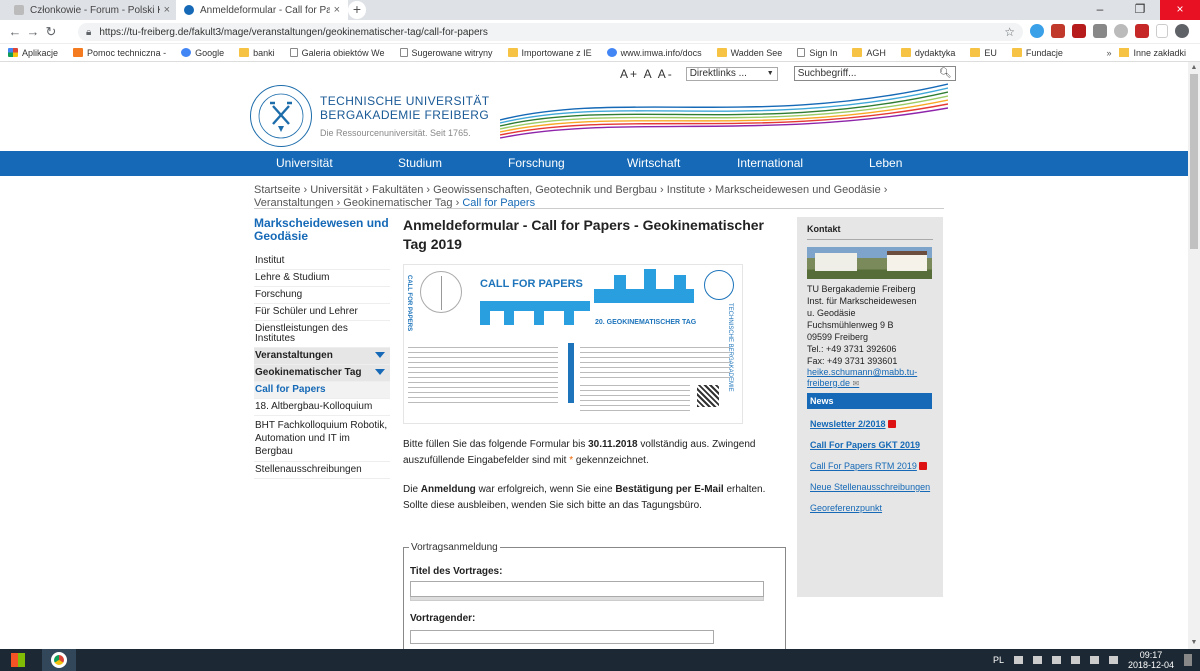 The height and width of the screenshot is (671, 1200). I want to click on bookmark-item: banki, so click(257, 53).